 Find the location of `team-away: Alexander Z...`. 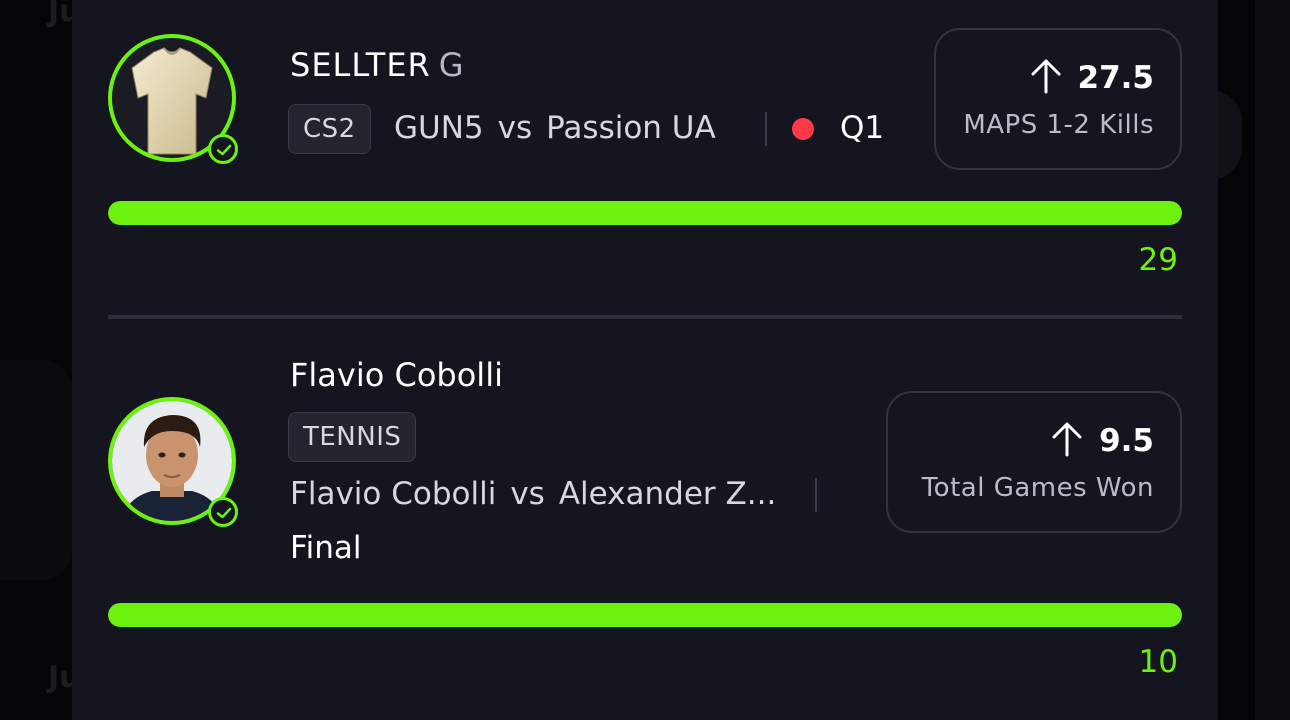

team-away: Alexander Z... is located at coordinates (667, 494).